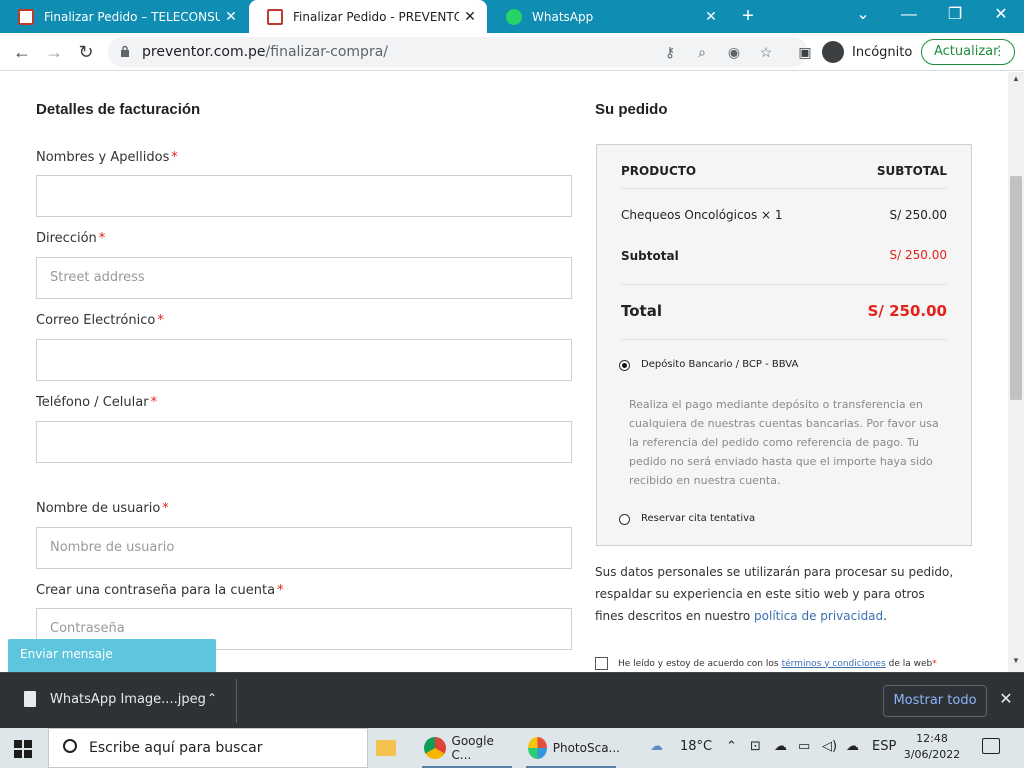 Image resolution: width=1024 pixels, height=768 pixels. Describe the element at coordinates (304, 278) in the screenshot. I see `address-input: Street address` at that location.